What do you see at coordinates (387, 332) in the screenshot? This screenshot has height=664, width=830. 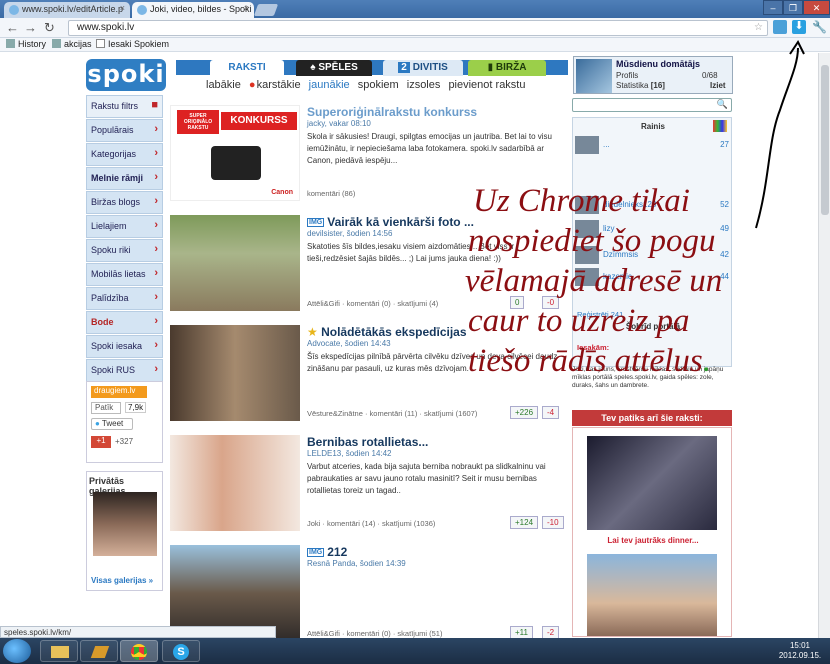 I see `article-title: ★ Nolādētākās ekspedīcijas` at bounding box center [387, 332].